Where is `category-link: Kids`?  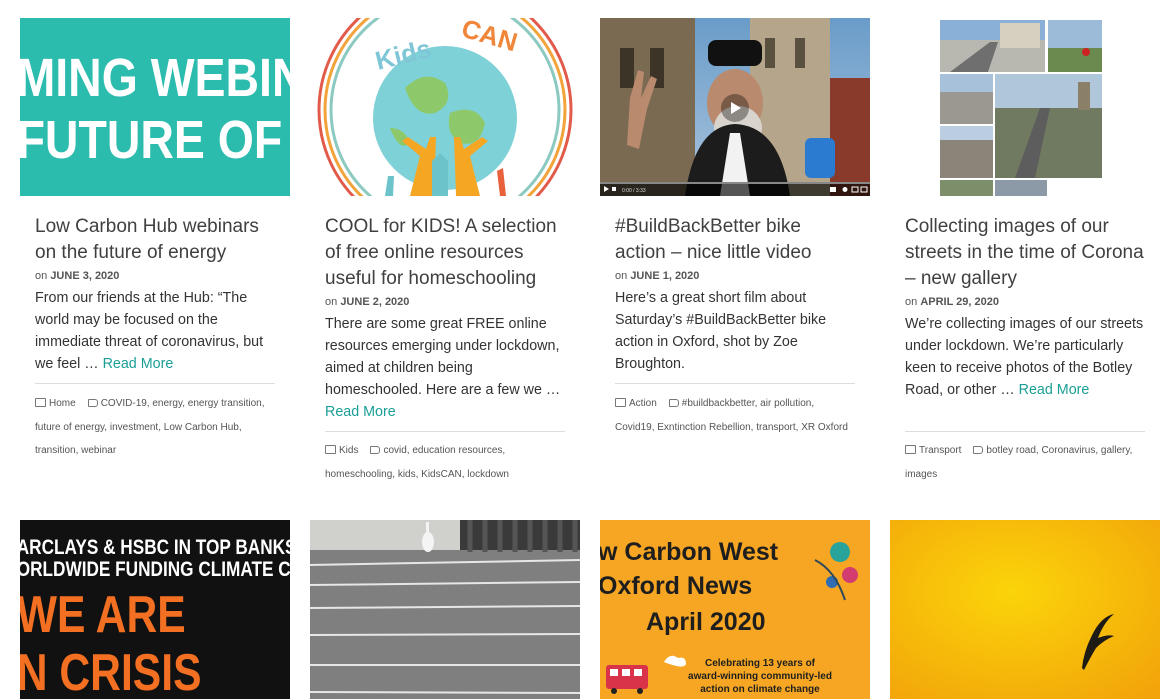
category-link: Kids is located at coordinates (348, 450).